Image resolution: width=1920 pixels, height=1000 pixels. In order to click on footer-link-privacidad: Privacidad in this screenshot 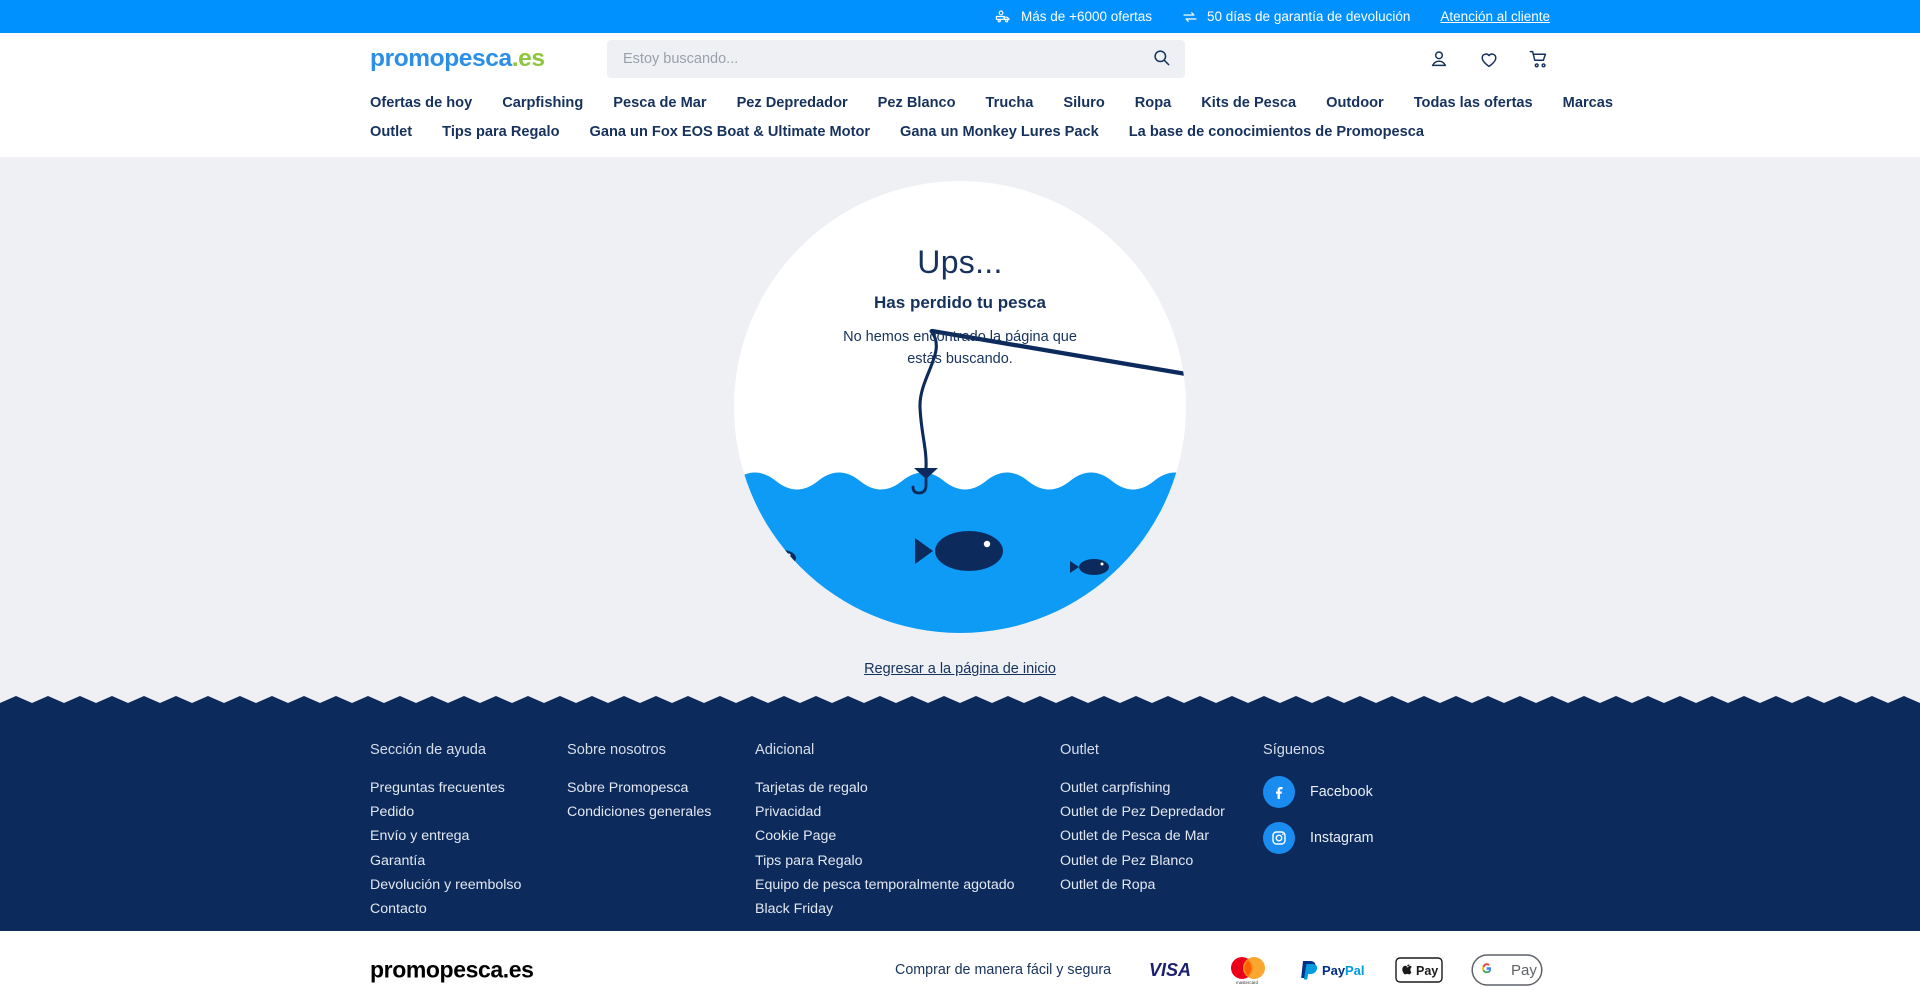, I will do `click(907, 812)`.